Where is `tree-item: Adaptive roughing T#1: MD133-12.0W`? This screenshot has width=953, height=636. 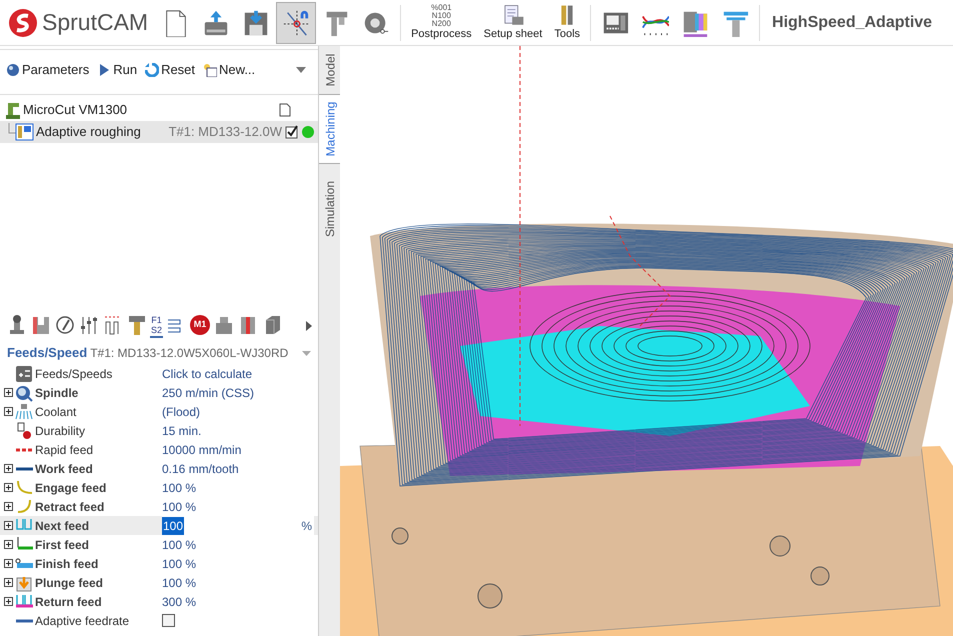
tree-item: Adaptive roughing T#1: MD133-12.0W is located at coordinates (159, 132).